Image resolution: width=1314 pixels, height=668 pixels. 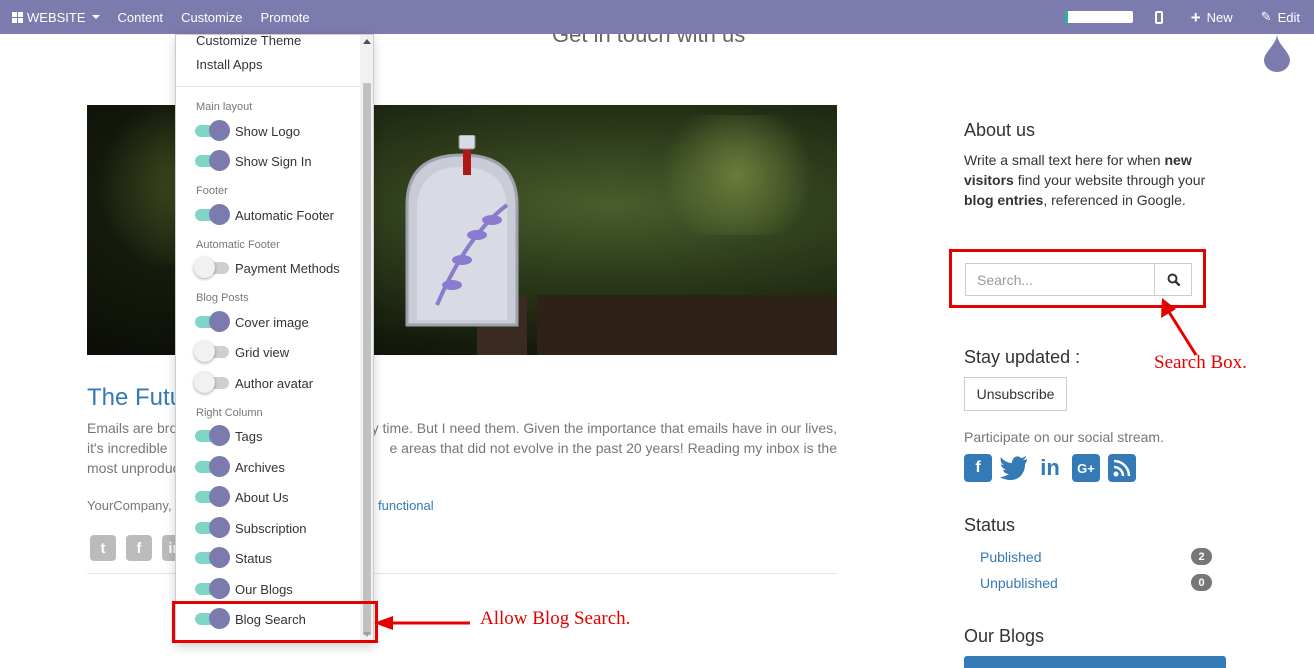 I want to click on allow-blog-search-annotation: Allow Blog Search., so click(x=555, y=618).